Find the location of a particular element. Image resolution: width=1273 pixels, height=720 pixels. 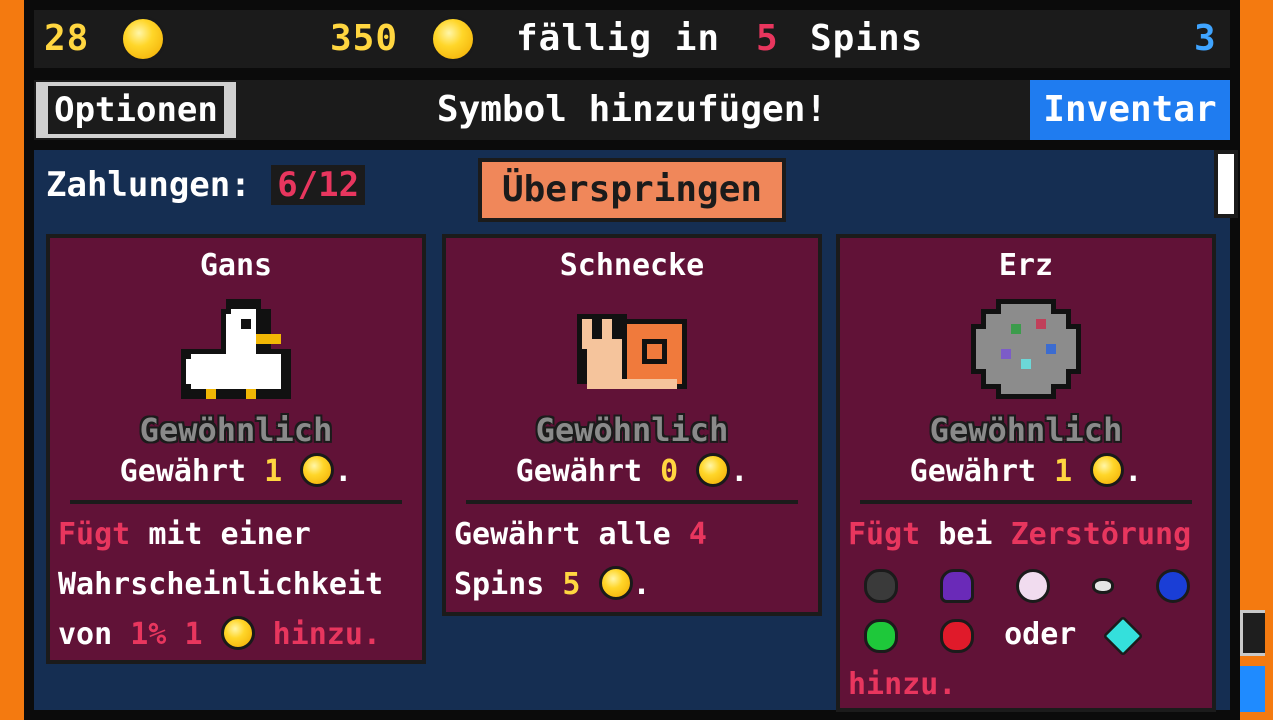

emerald-gem-icon is located at coordinates (881, 635).